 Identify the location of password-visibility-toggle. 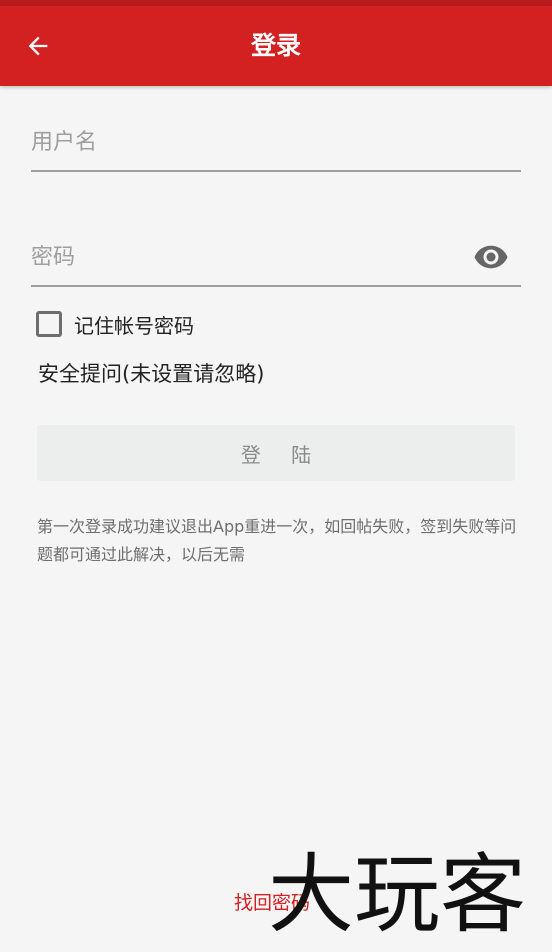
(491, 257).